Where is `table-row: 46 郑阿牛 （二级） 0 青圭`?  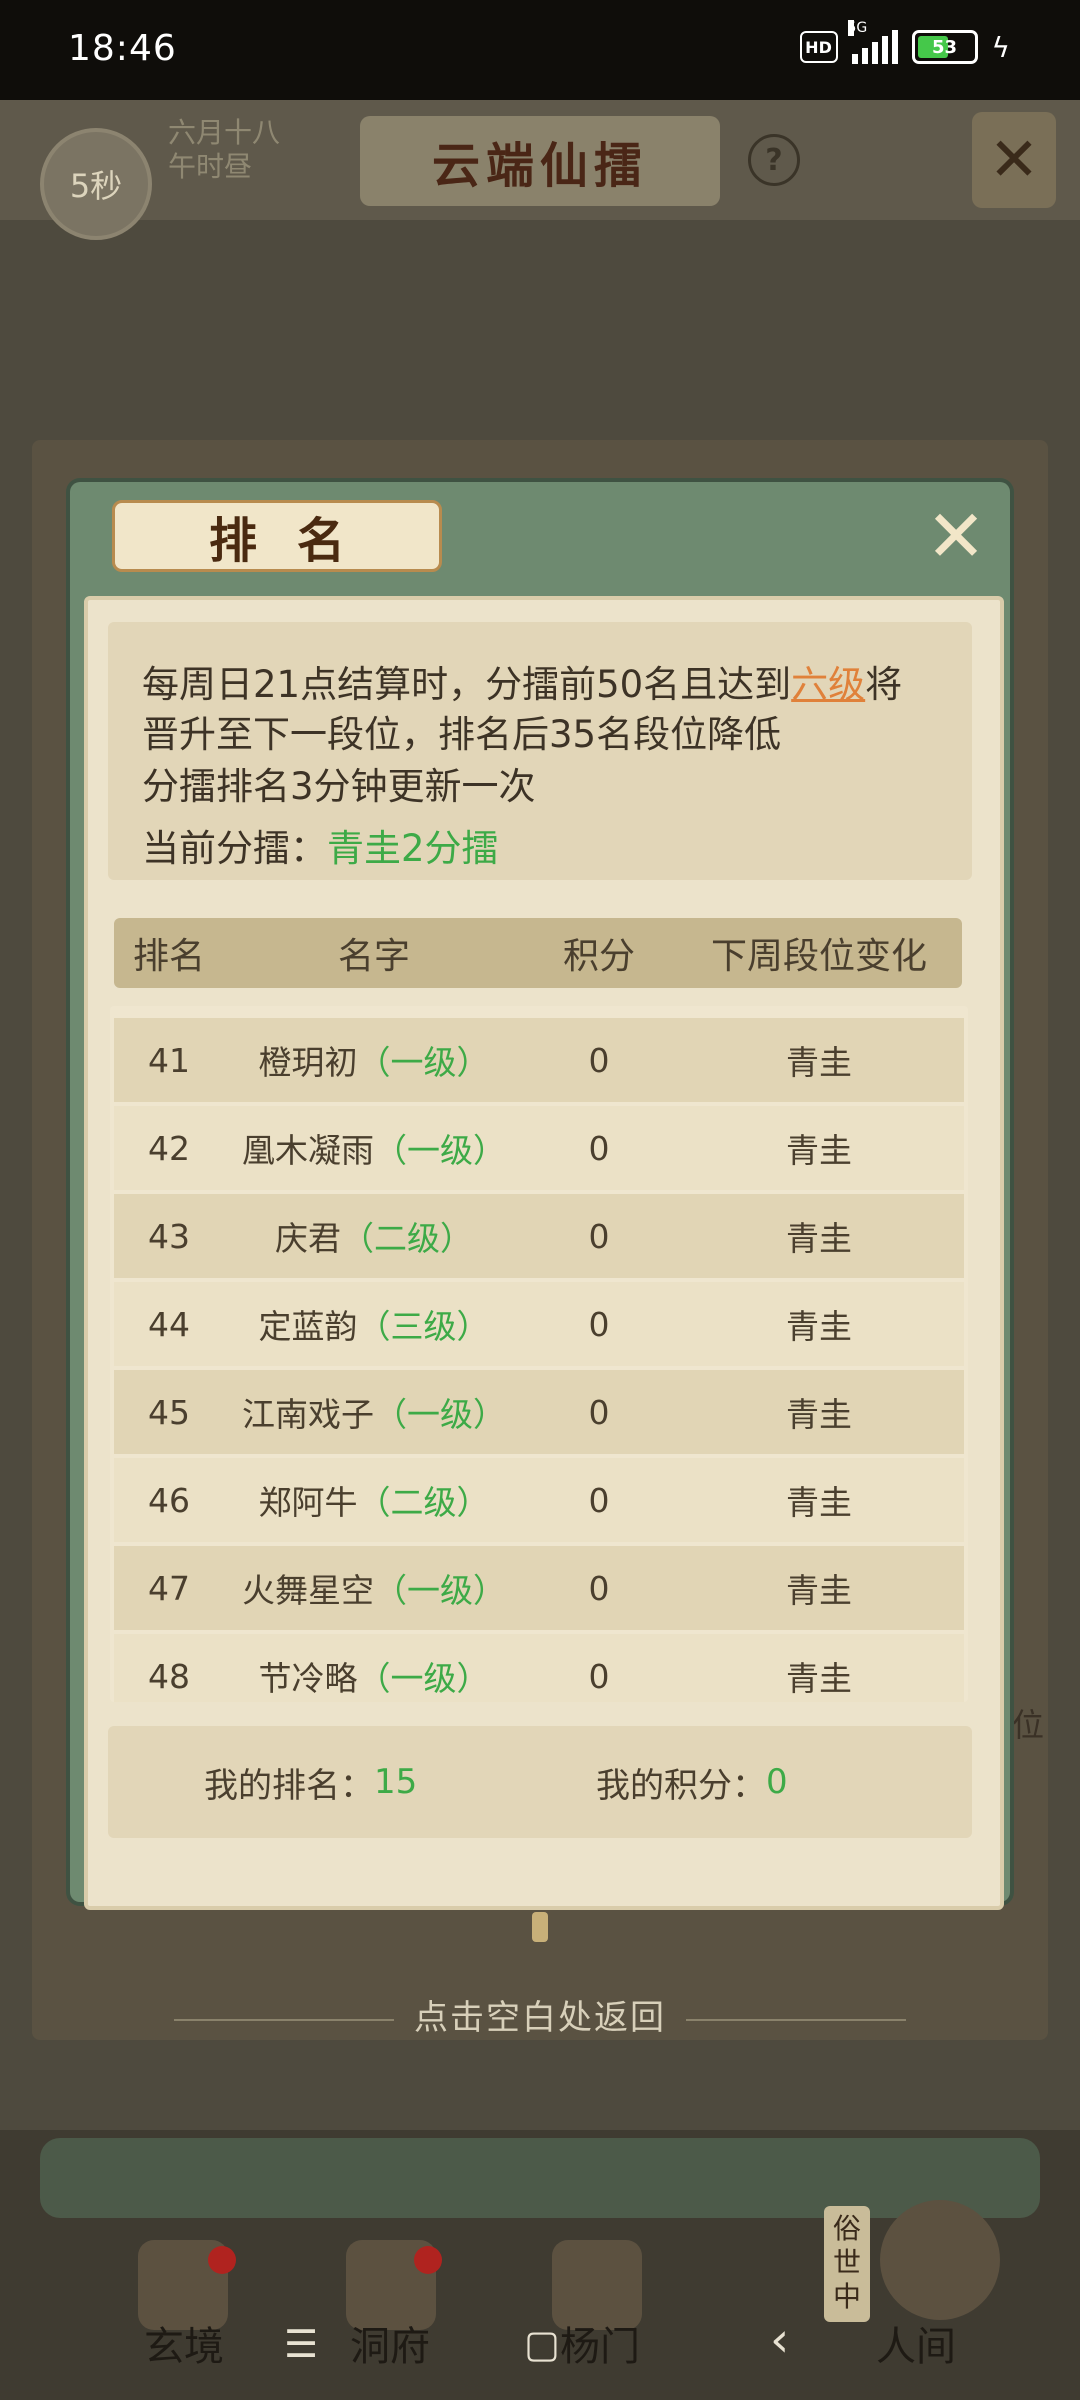
table-row: 46 郑阿牛 （二级） 0 青圭 is located at coordinates (539, 1500).